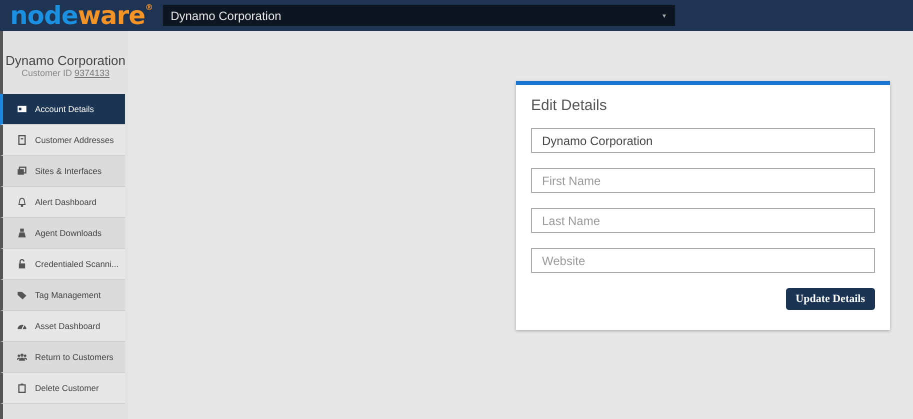 The height and width of the screenshot is (419, 913). What do you see at coordinates (62, 202) in the screenshot?
I see `sidebar-item: Alert Dashboard` at bounding box center [62, 202].